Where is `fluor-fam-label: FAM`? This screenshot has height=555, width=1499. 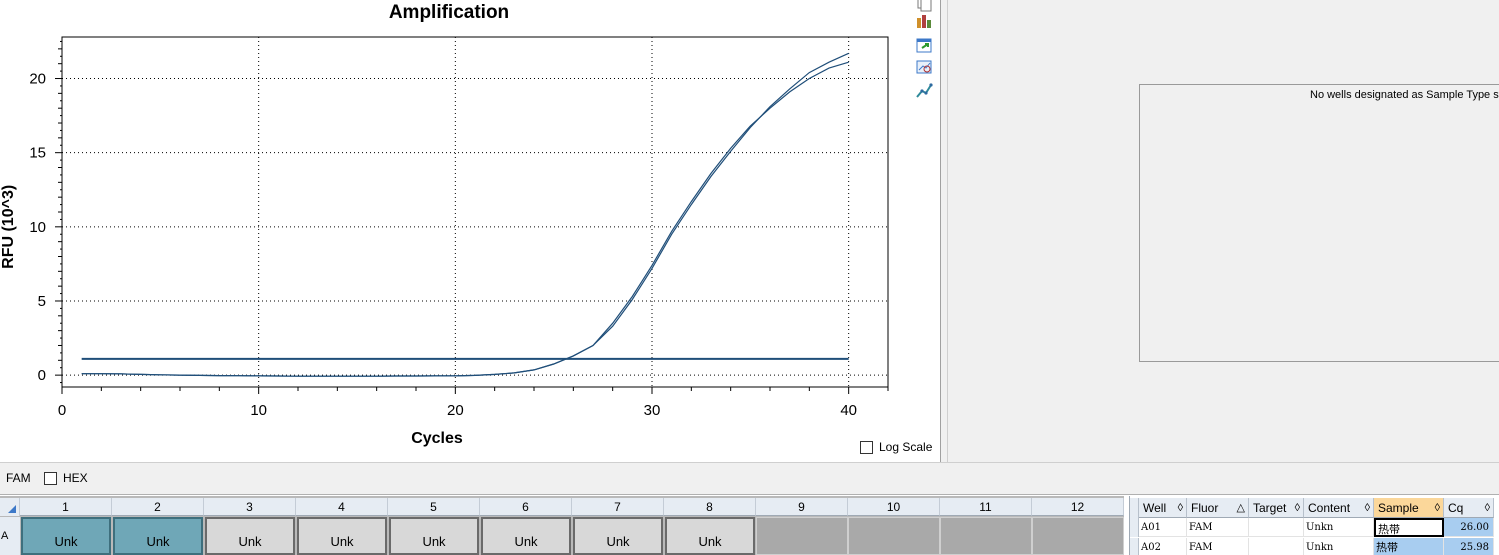 fluor-fam-label: FAM is located at coordinates (18, 478).